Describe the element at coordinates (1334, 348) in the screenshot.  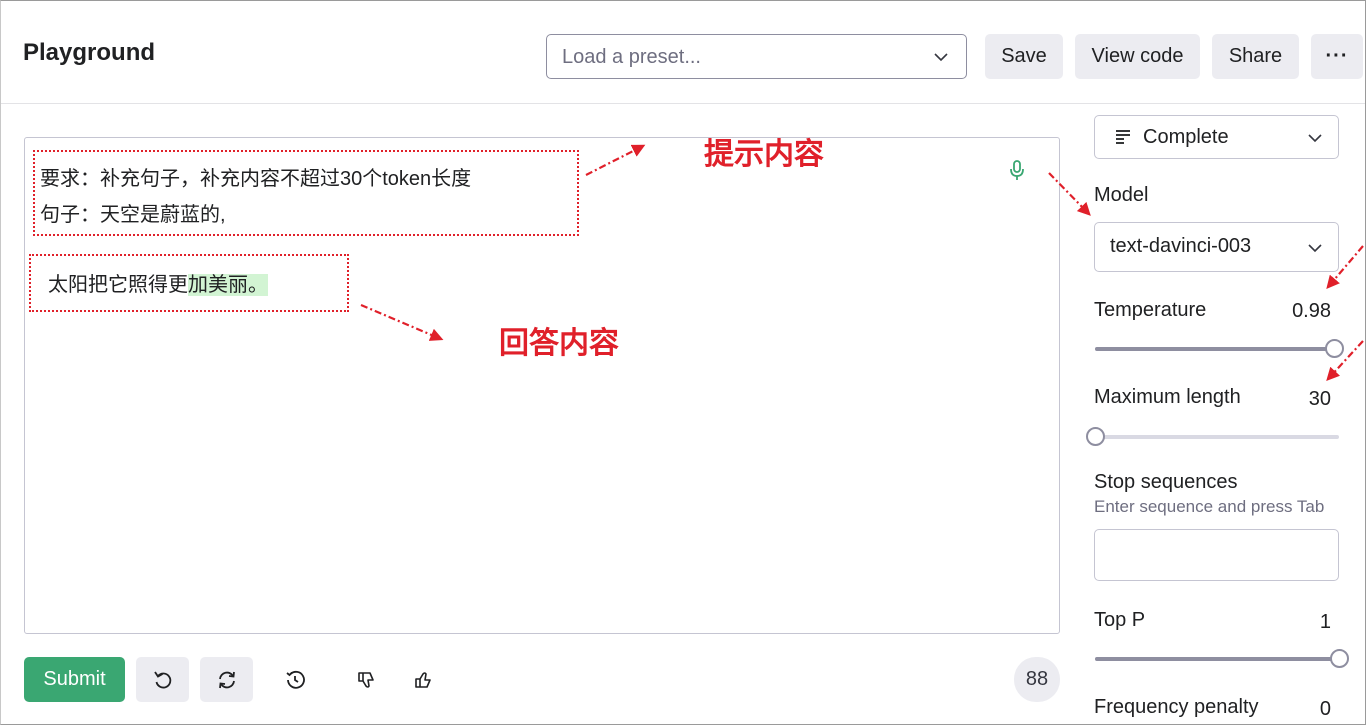
I see `temperature-slider-handle` at that location.